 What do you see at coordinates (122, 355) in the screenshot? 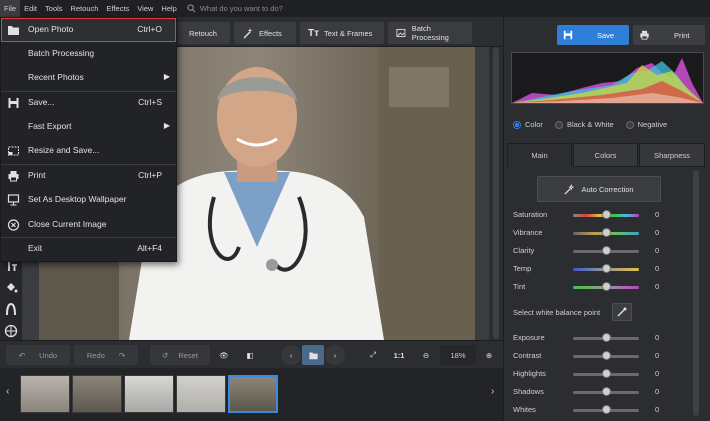
I see `redo-icon: ↷` at bounding box center [122, 355].